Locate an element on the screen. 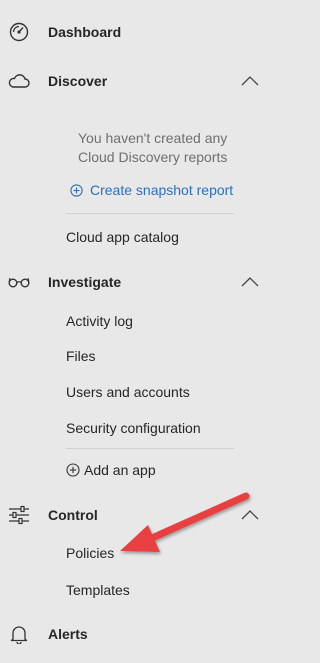 This screenshot has width=320, height=663. nav-alerts: Alerts is located at coordinates (133, 634).